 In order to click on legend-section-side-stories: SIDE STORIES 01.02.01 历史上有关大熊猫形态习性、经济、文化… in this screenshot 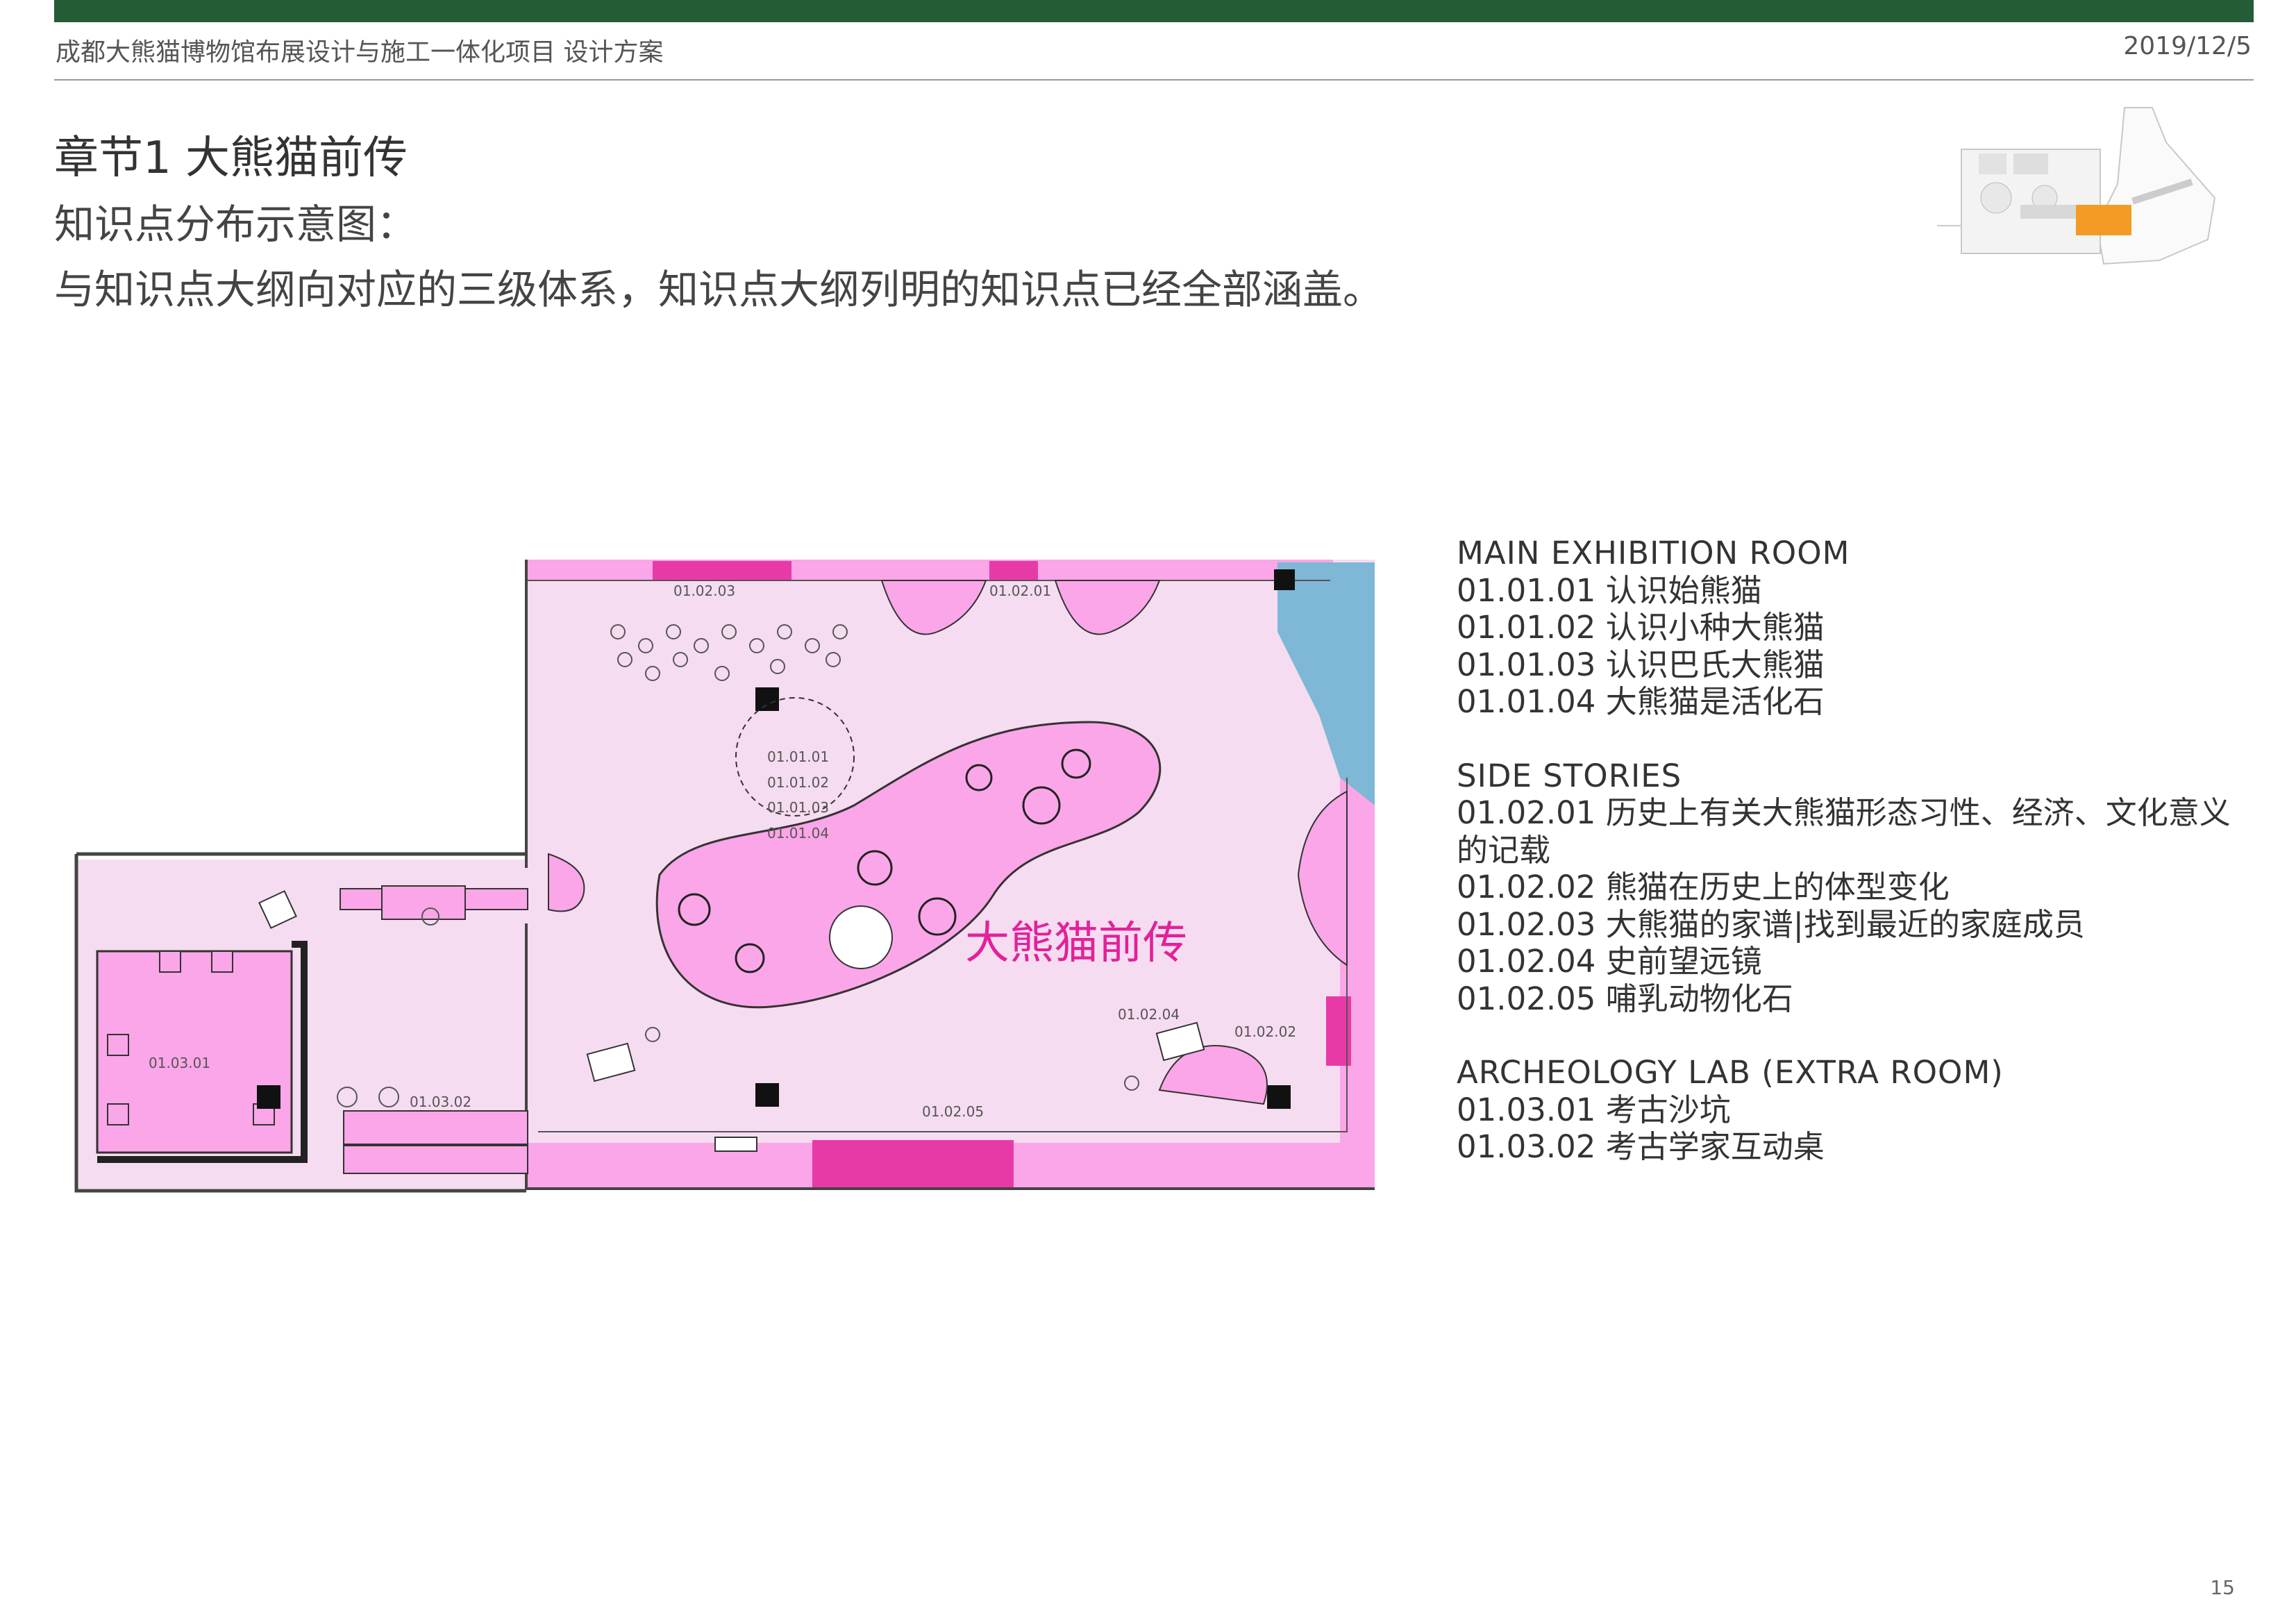, I will do `click(1849, 888)`.